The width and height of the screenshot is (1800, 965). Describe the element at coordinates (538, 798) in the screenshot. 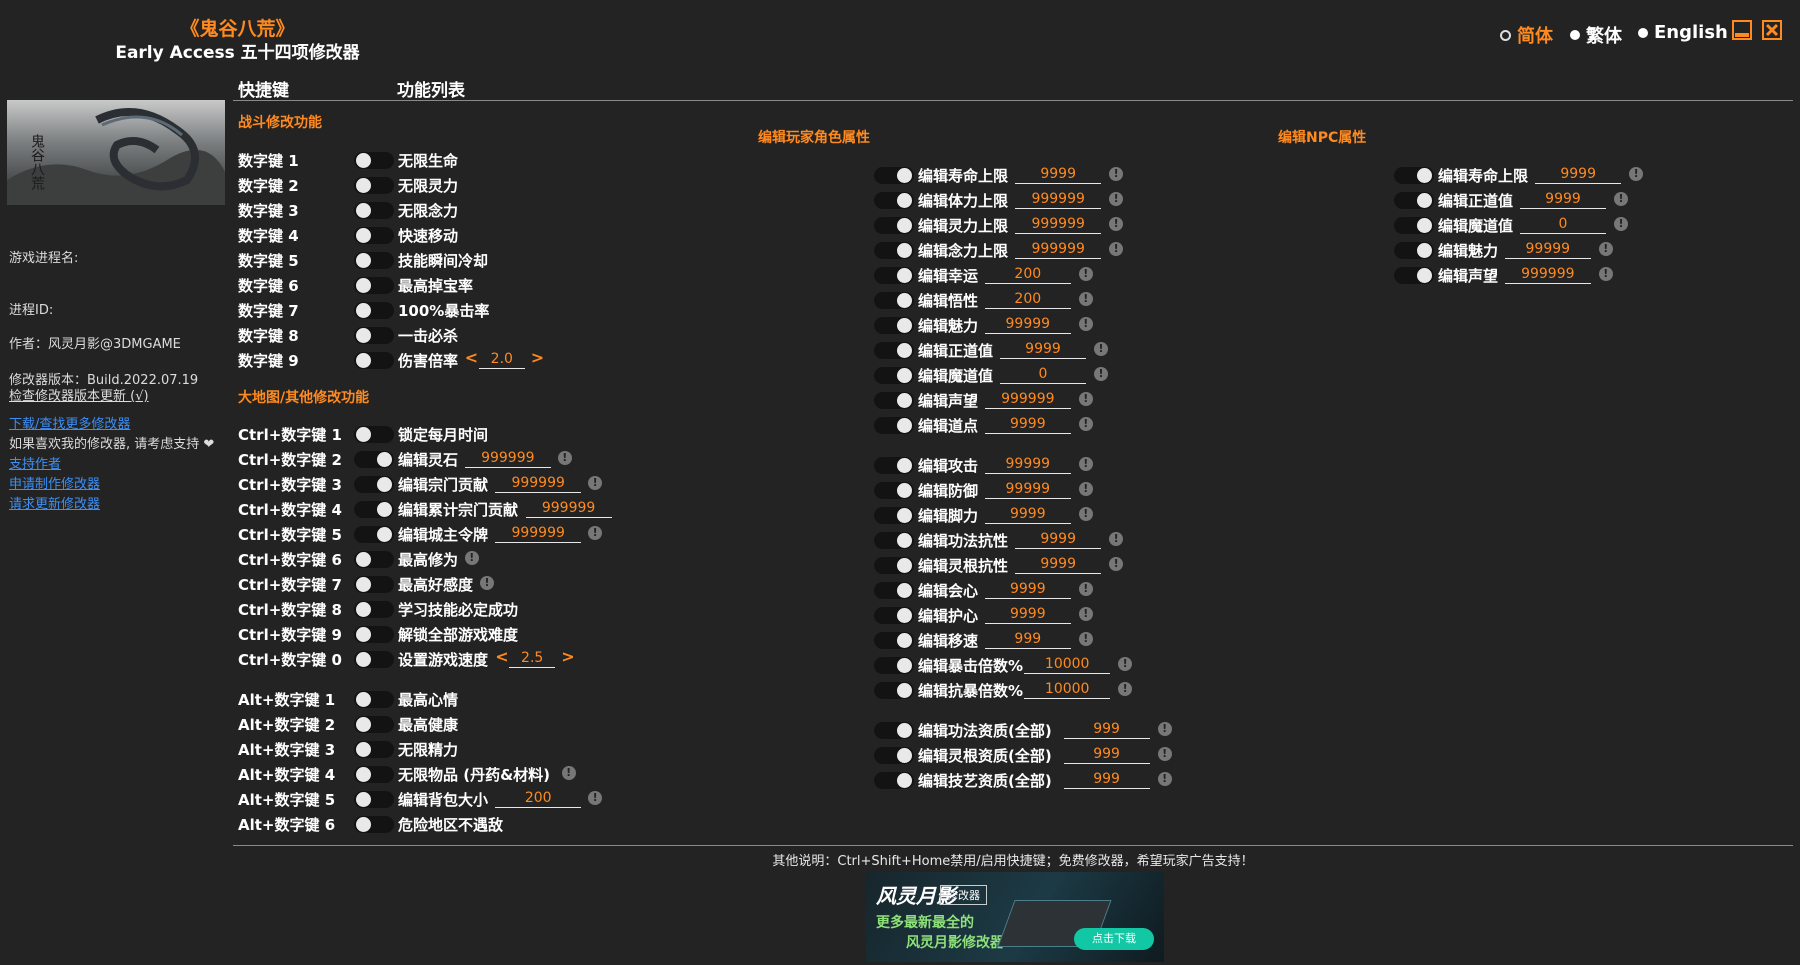

I see `value-input: 200` at that location.